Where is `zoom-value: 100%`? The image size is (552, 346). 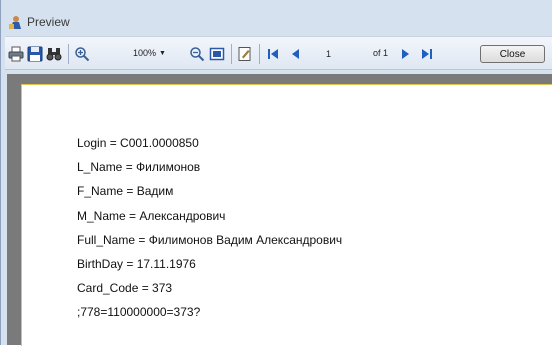
zoom-value: 100% is located at coordinates (145, 53).